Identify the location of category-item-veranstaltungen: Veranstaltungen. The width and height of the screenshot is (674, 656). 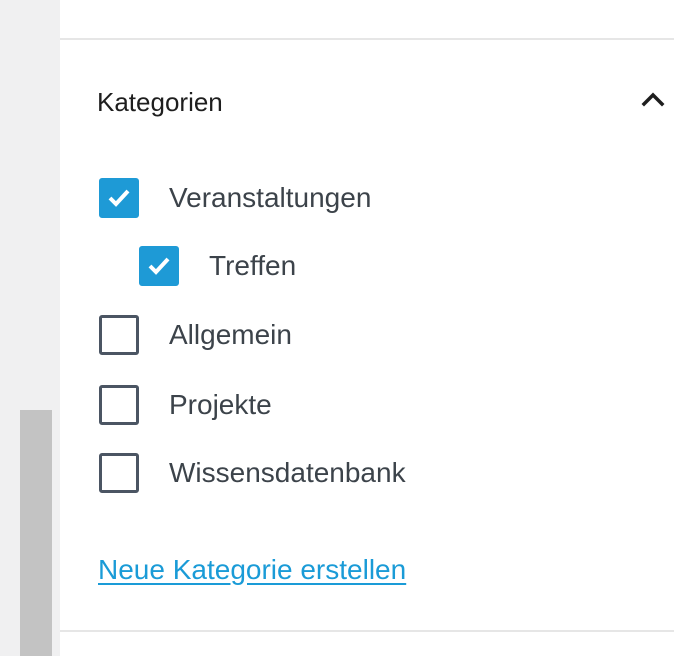
(235, 198).